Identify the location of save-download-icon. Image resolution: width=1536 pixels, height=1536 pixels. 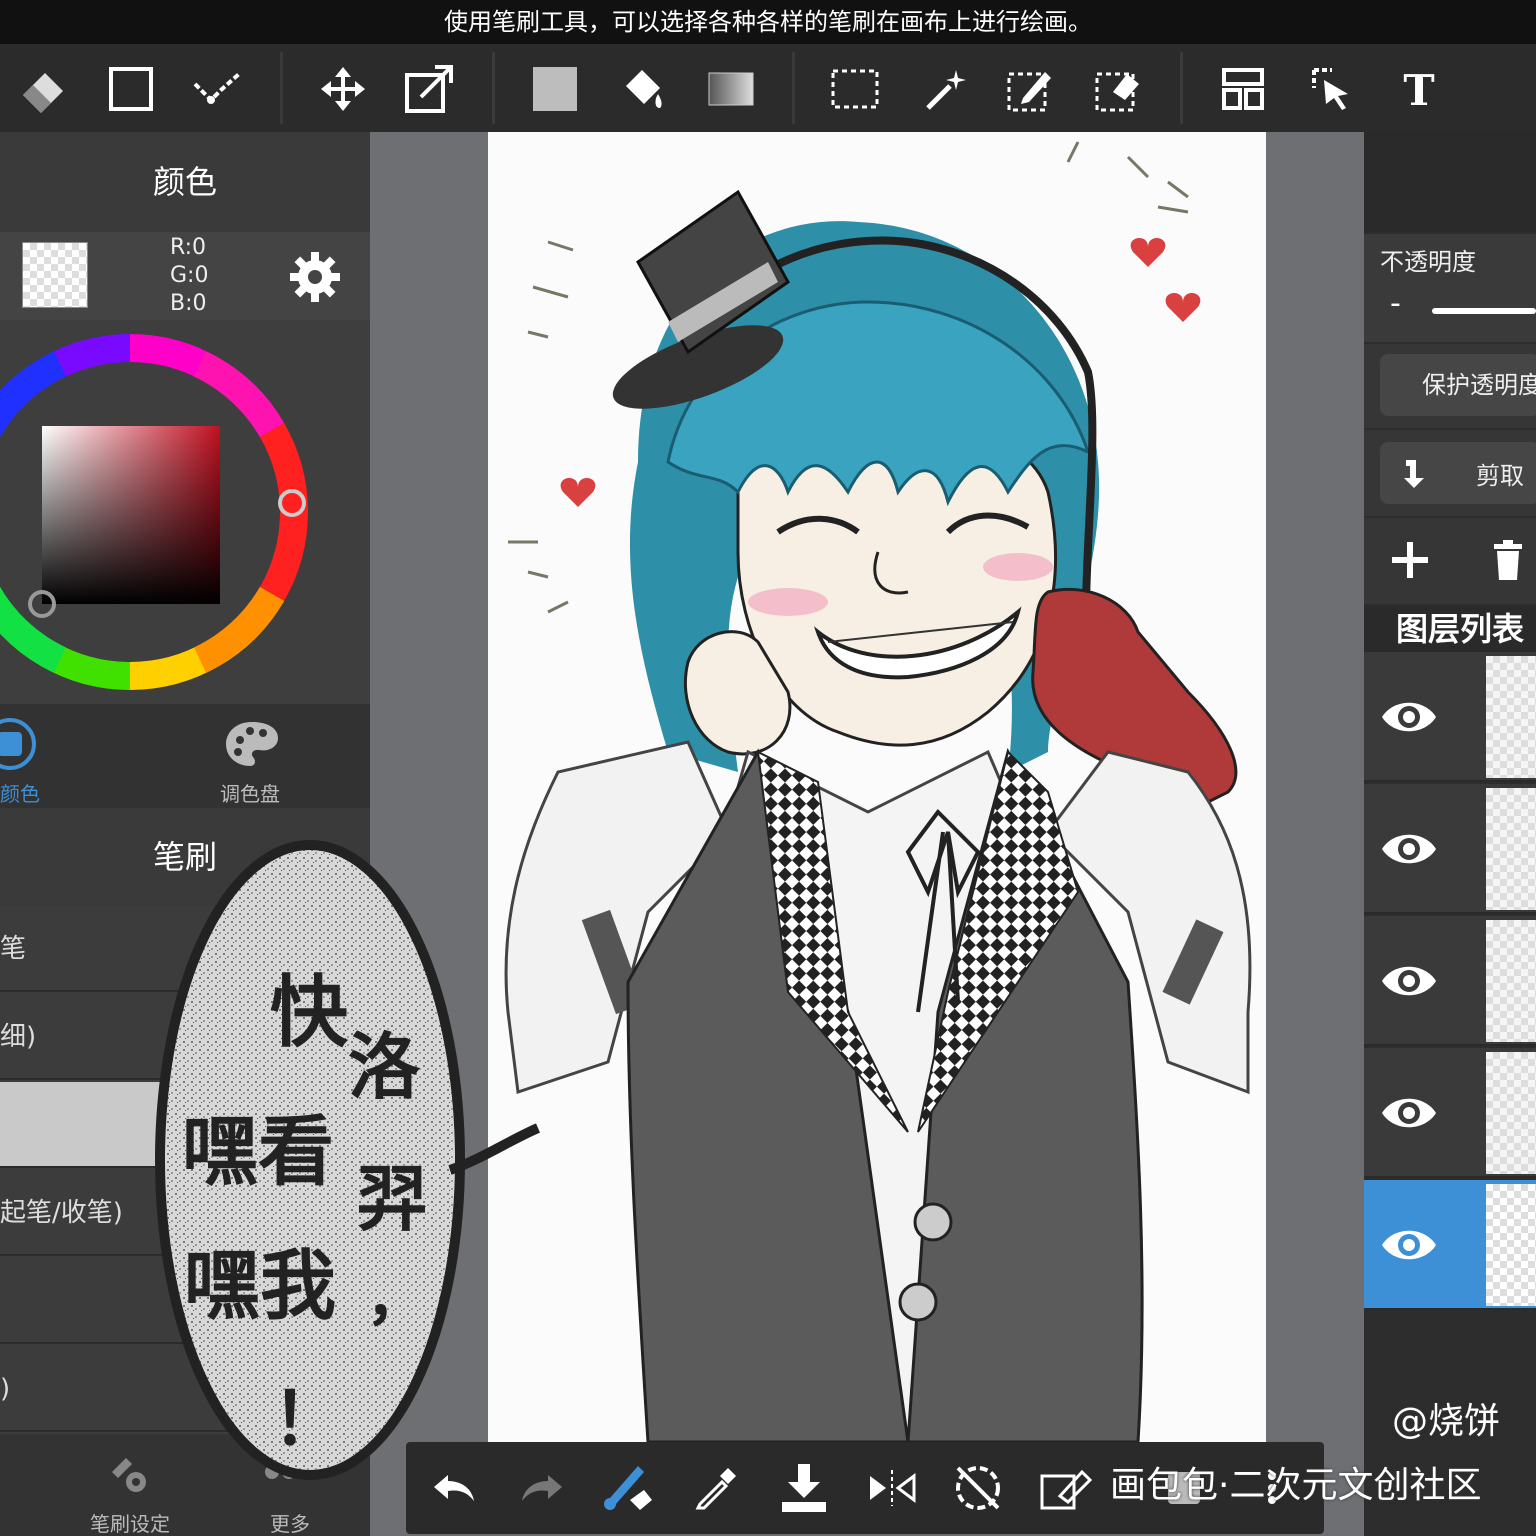
(804, 1488).